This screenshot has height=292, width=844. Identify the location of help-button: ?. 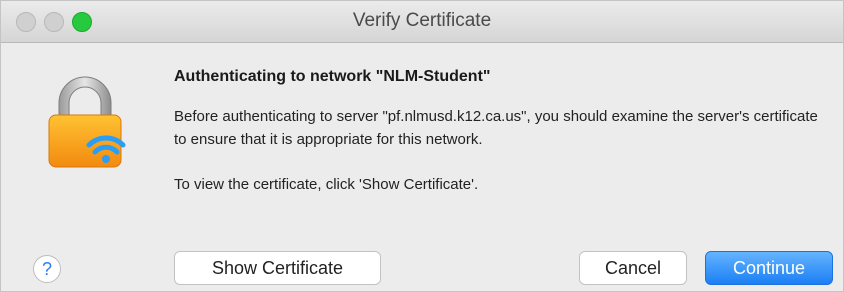
(47, 269).